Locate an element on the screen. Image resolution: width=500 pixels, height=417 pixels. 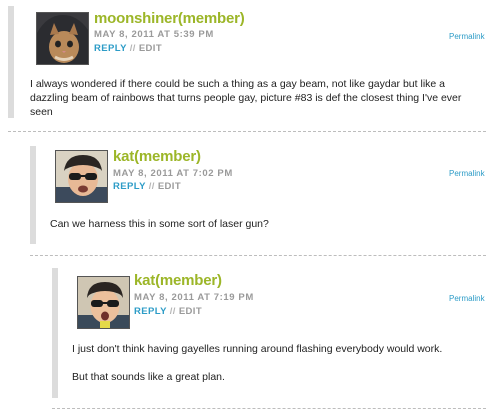
comment-paragraph: But that sounds like a great plan. is located at coordinates (148, 377).